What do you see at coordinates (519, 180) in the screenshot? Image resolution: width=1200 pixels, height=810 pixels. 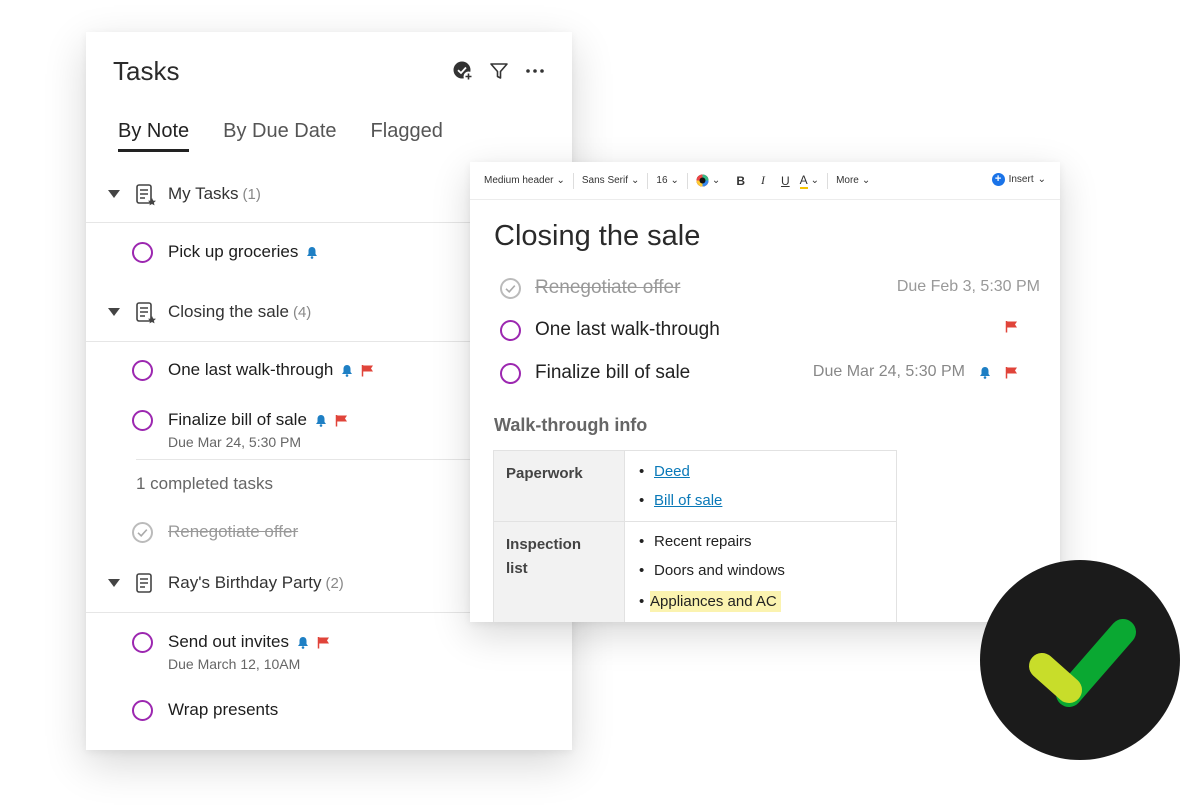 I see `style-label: Medium header` at bounding box center [519, 180].